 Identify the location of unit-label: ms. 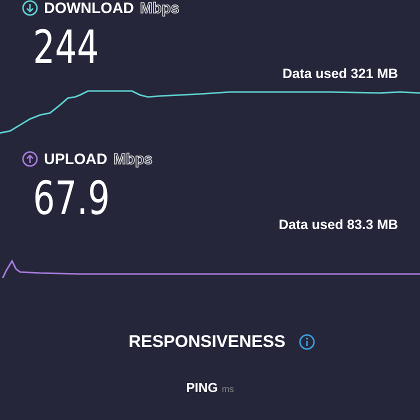
(228, 389).